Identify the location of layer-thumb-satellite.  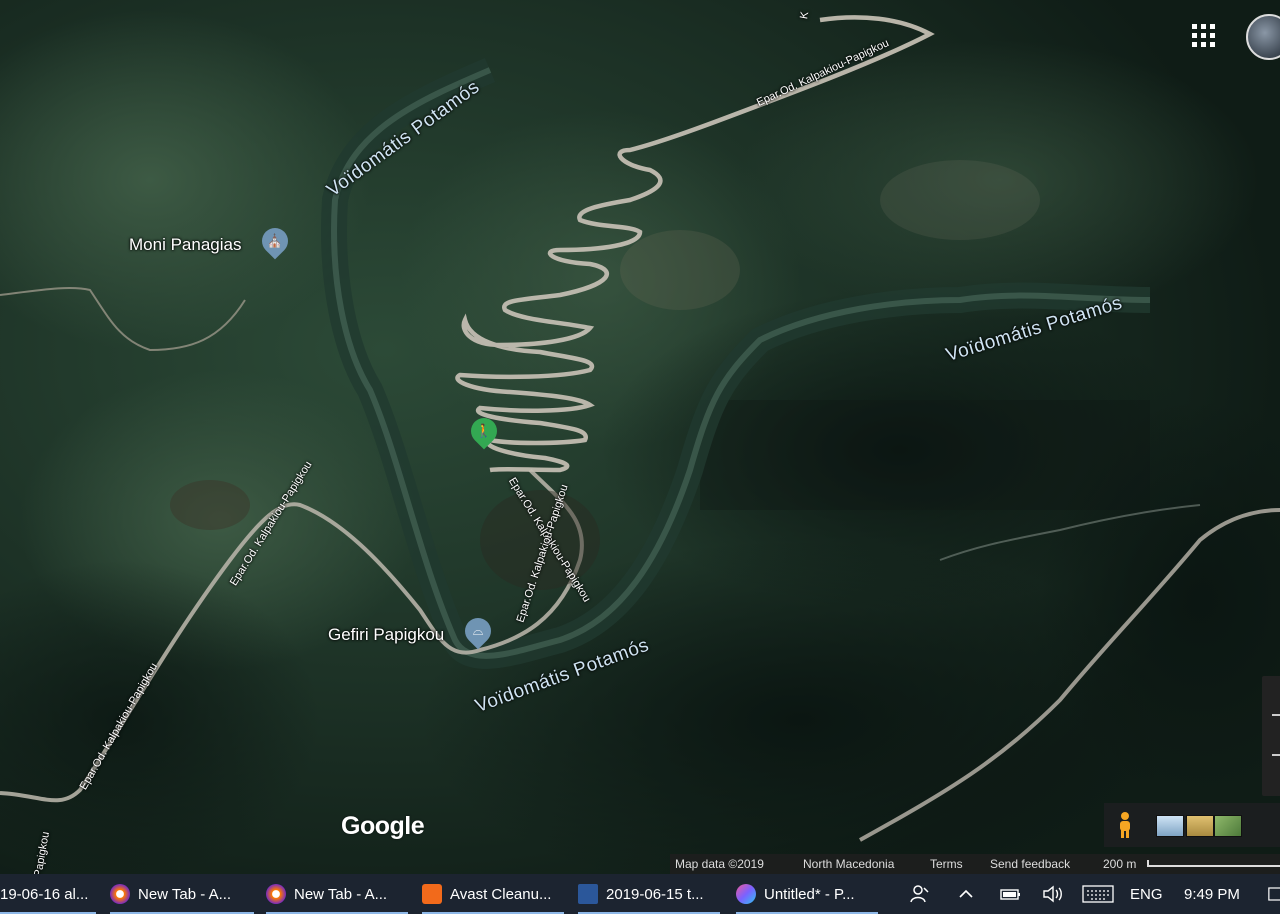
(1228, 826).